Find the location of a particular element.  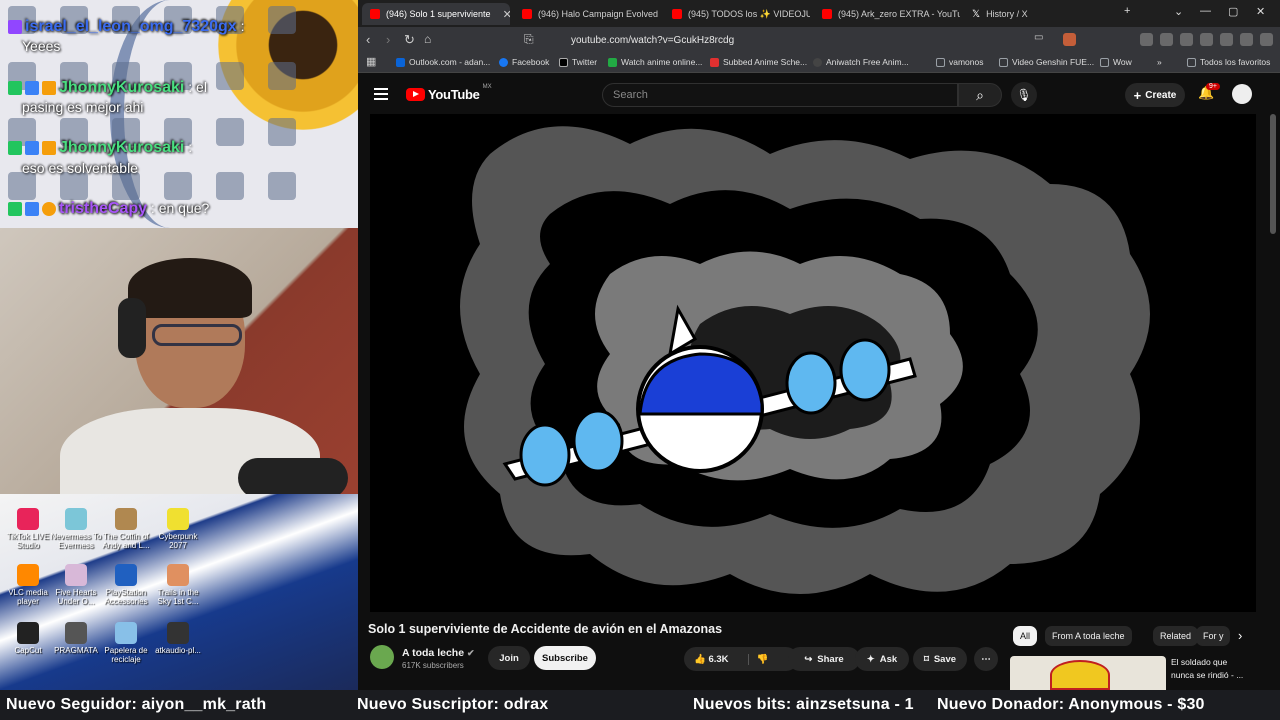

bookmark-item: Twitter is located at coordinates (578, 62).